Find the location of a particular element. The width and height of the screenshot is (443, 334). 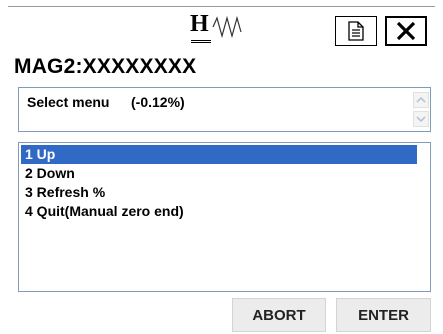

document-icon is located at coordinates (356, 31).